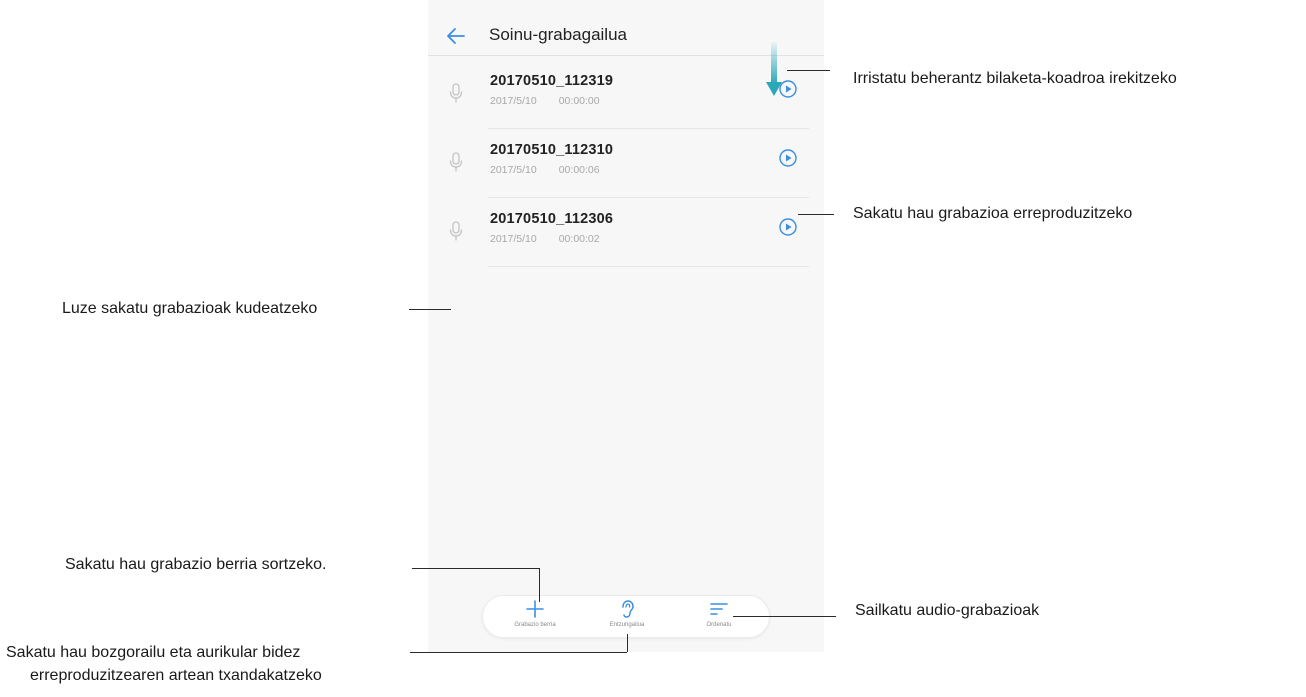 The image size is (1306, 697). I want to click on callout-earpiece-line2: erreproduzitzearen artean txandakatzeko, so click(176, 675).